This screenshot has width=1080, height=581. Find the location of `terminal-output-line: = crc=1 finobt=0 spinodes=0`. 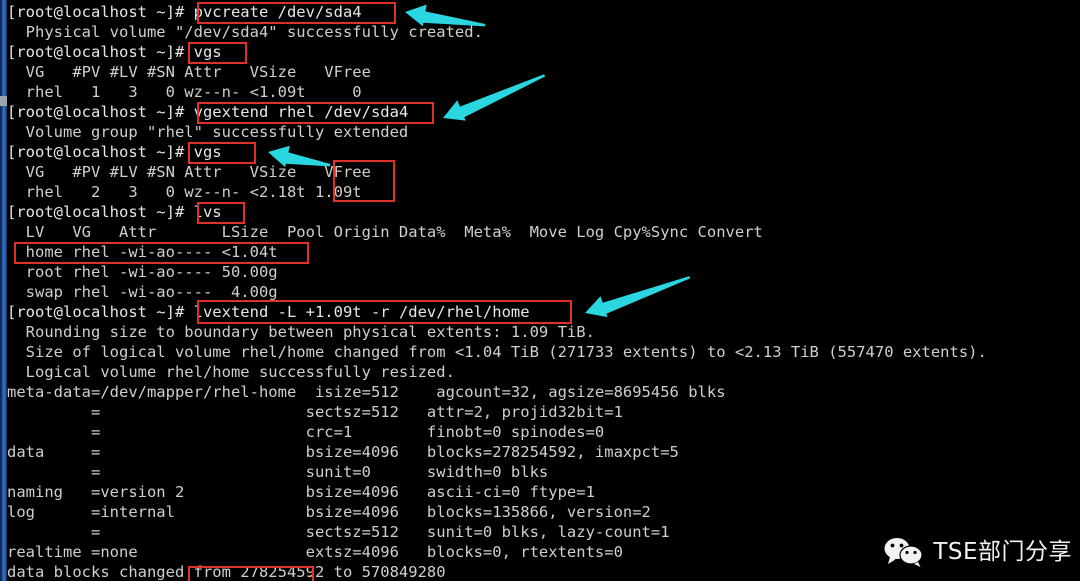

terminal-output-line: = crc=1 finobt=0 spinodes=0 is located at coordinates (543, 432).